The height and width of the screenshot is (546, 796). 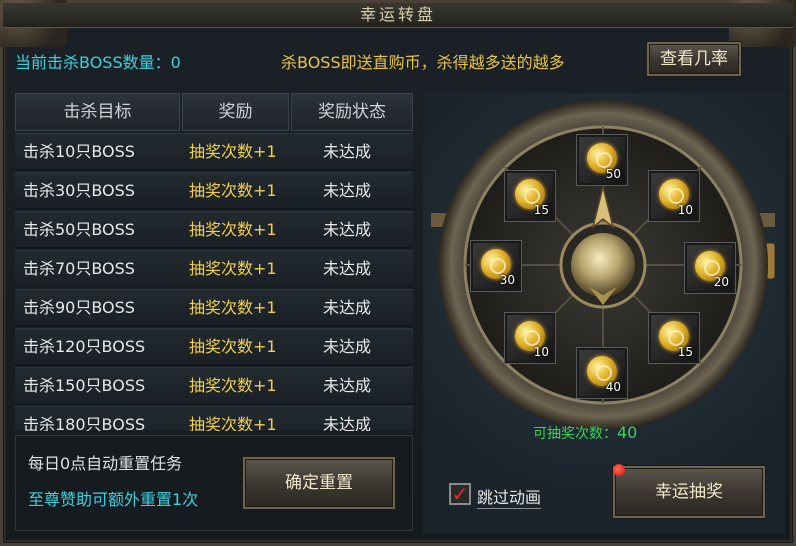 I want to click on draw-count: 可抽奖次数：40, so click(x=585, y=433).